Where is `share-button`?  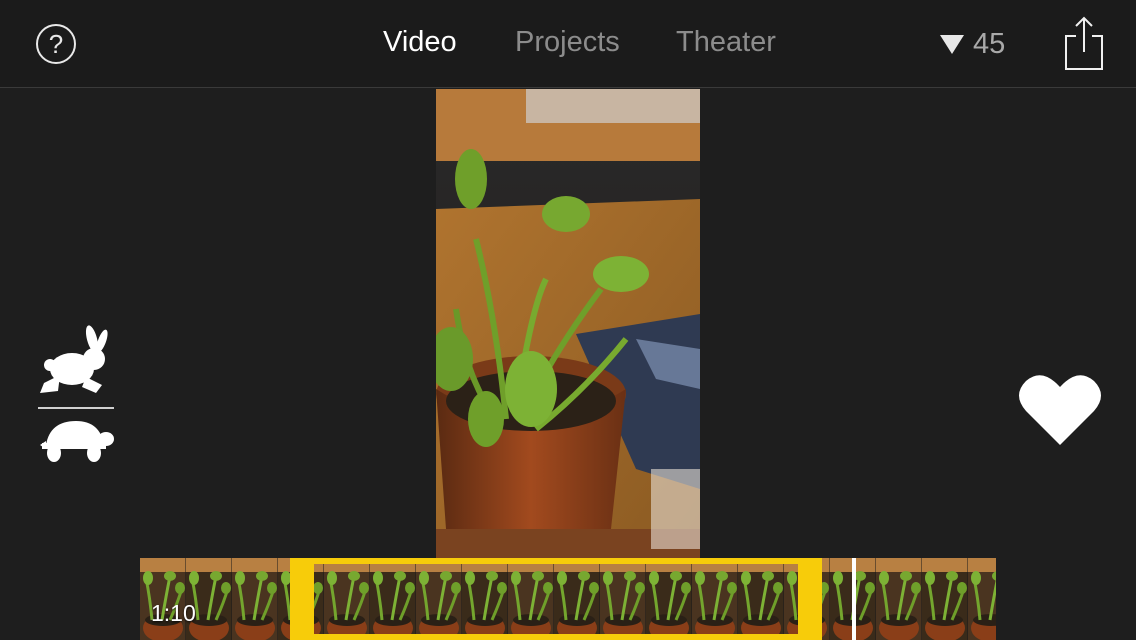 share-button is located at coordinates (1084, 44).